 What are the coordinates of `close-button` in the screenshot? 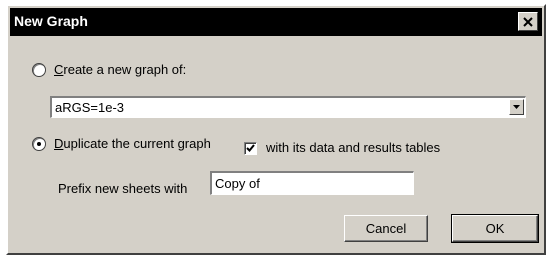 It's located at (528, 21).